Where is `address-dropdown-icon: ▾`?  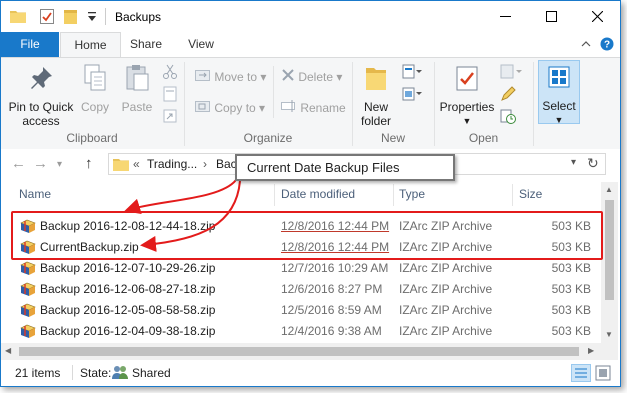 address-dropdown-icon: ▾ is located at coordinates (573, 162).